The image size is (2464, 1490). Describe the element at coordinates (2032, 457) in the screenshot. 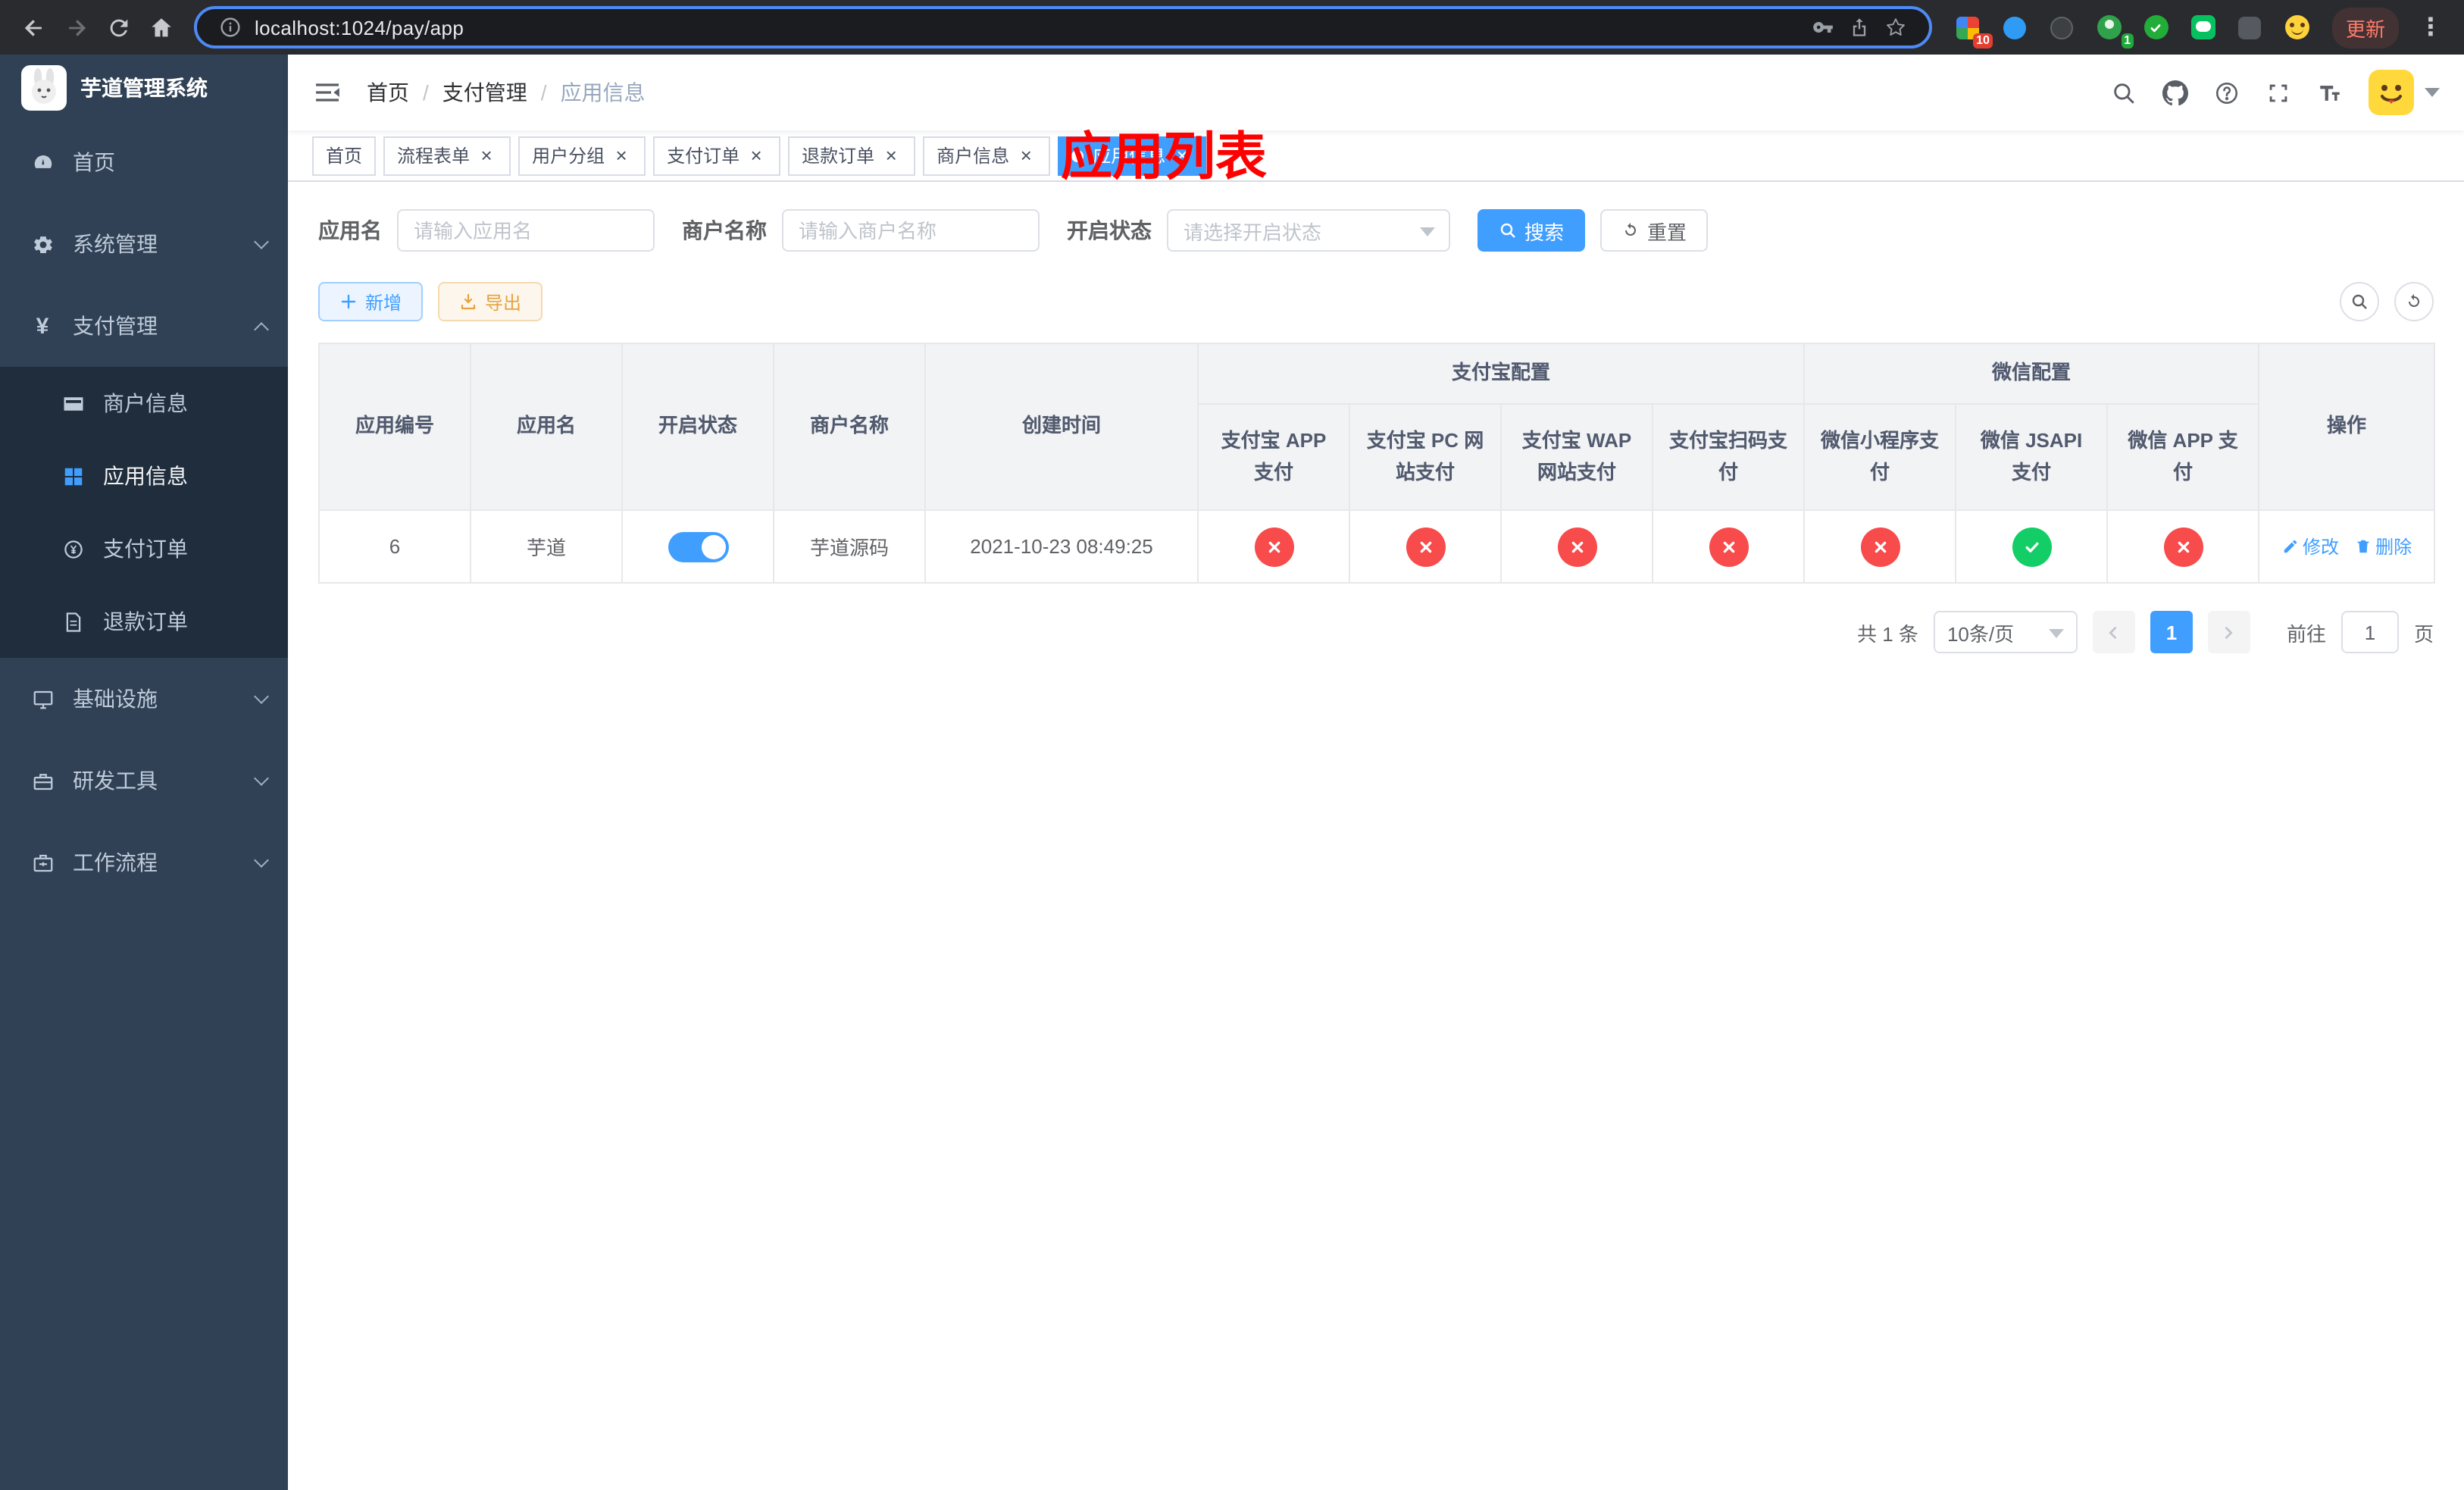

I see `col-wechat-jsapi: 微信 JSAPI 支付` at that location.